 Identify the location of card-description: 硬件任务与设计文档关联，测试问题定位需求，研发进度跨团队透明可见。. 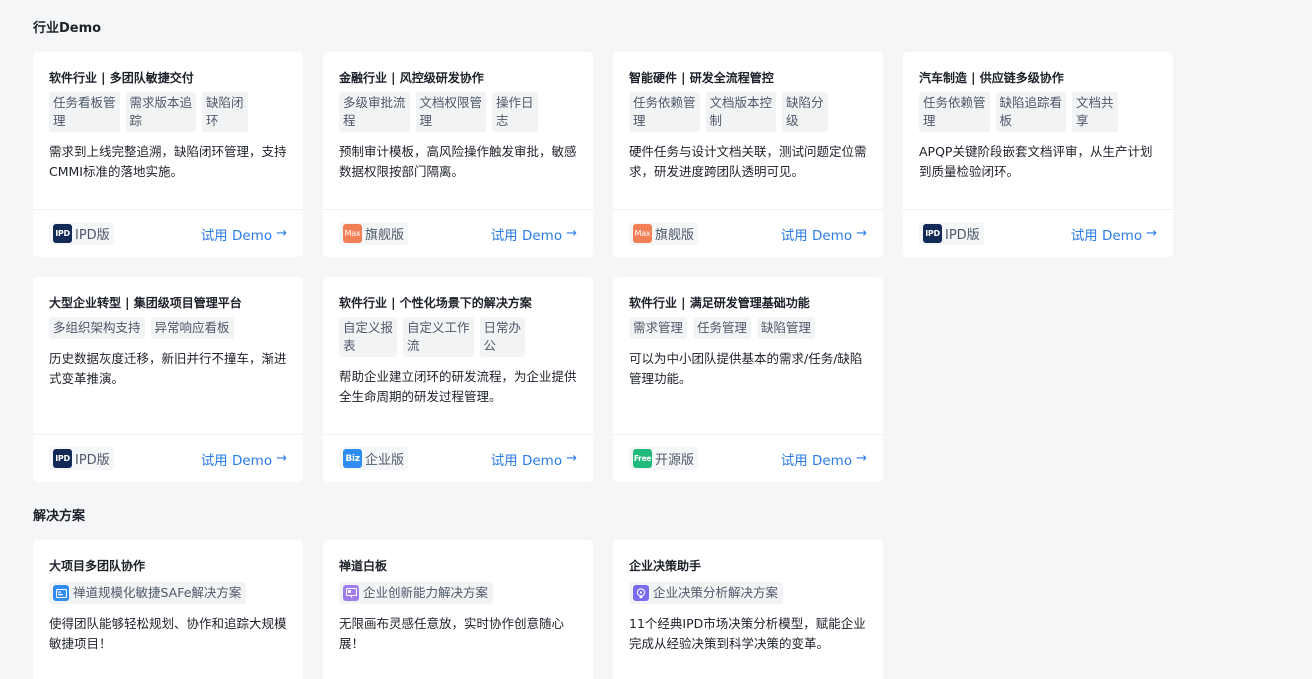
(748, 161).